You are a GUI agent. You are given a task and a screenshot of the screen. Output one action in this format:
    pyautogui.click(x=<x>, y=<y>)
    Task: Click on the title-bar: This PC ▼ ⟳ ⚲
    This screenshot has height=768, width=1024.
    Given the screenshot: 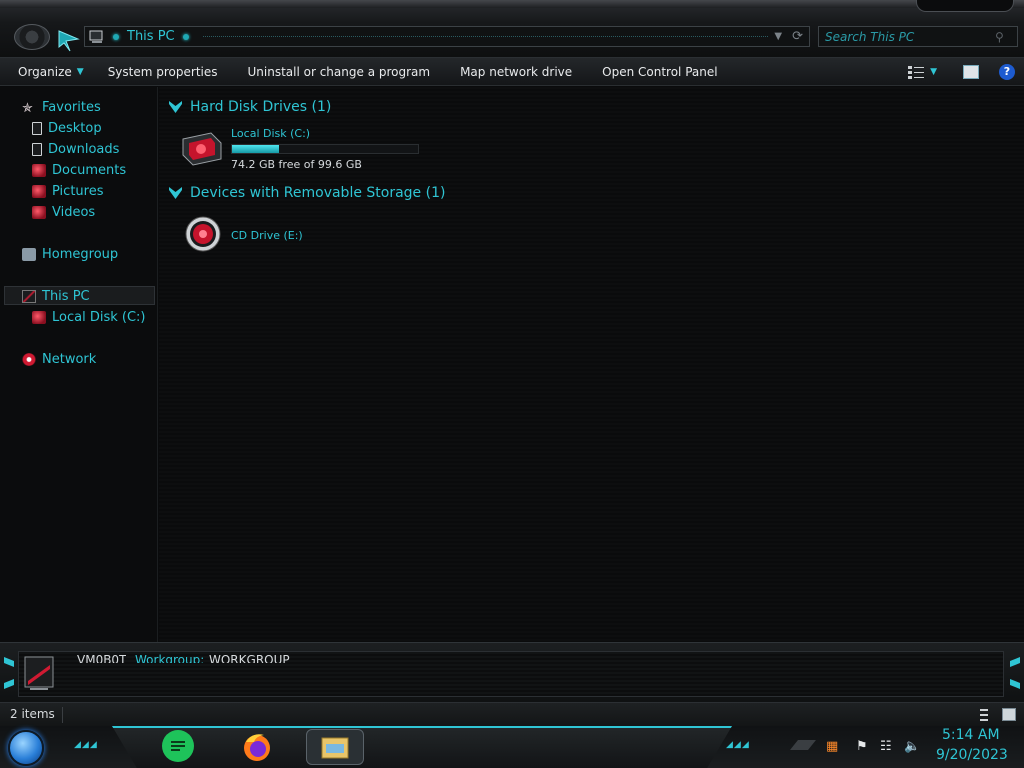 What is the action you would take?
    pyautogui.click(x=512, y=29)
    